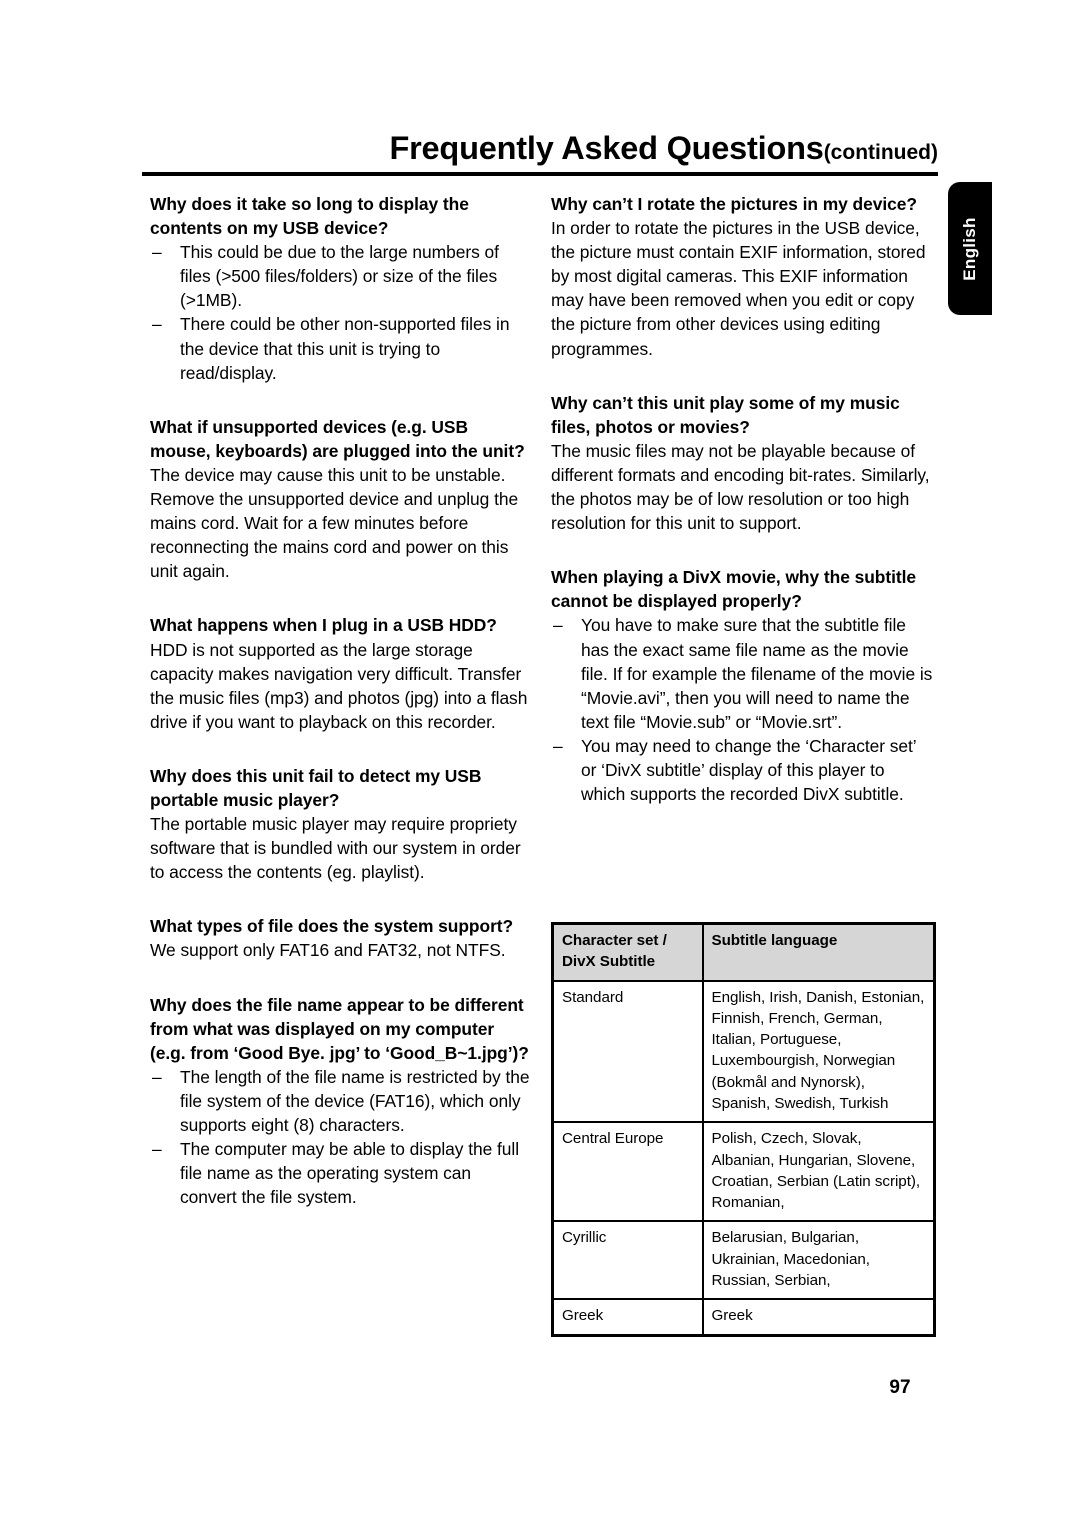  I want to click on header-divider, so click(540, 174).